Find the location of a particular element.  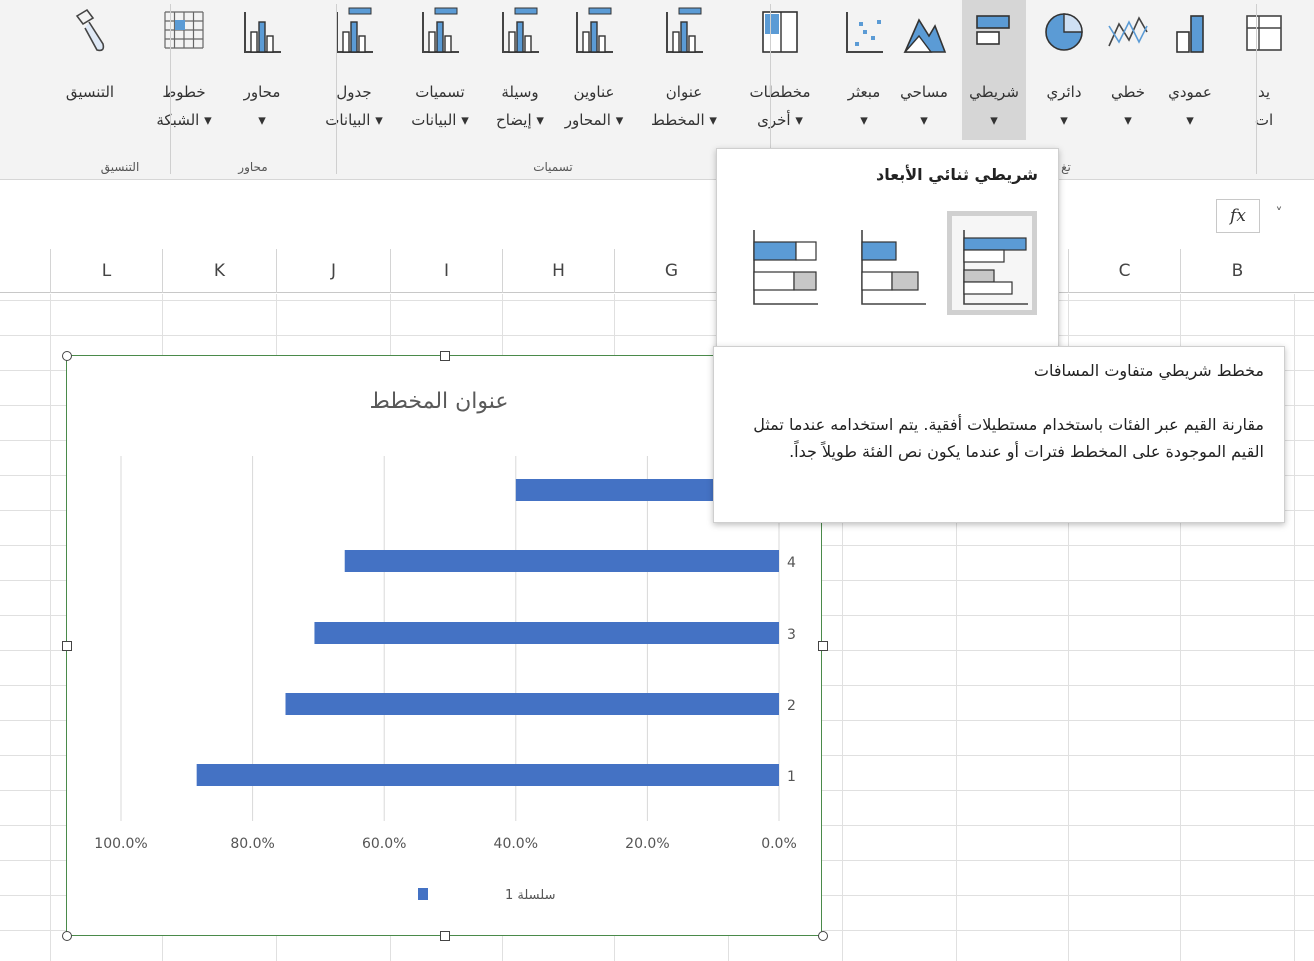

column-header-h: H is located at coordinates (558, 271).